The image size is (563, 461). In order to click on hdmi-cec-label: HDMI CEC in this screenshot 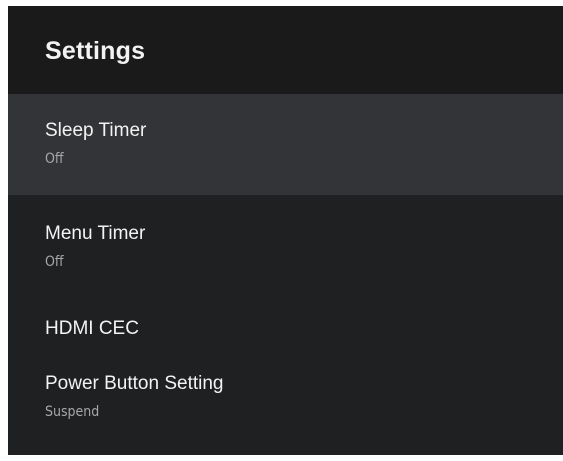, I will do `click(92, 328)`.